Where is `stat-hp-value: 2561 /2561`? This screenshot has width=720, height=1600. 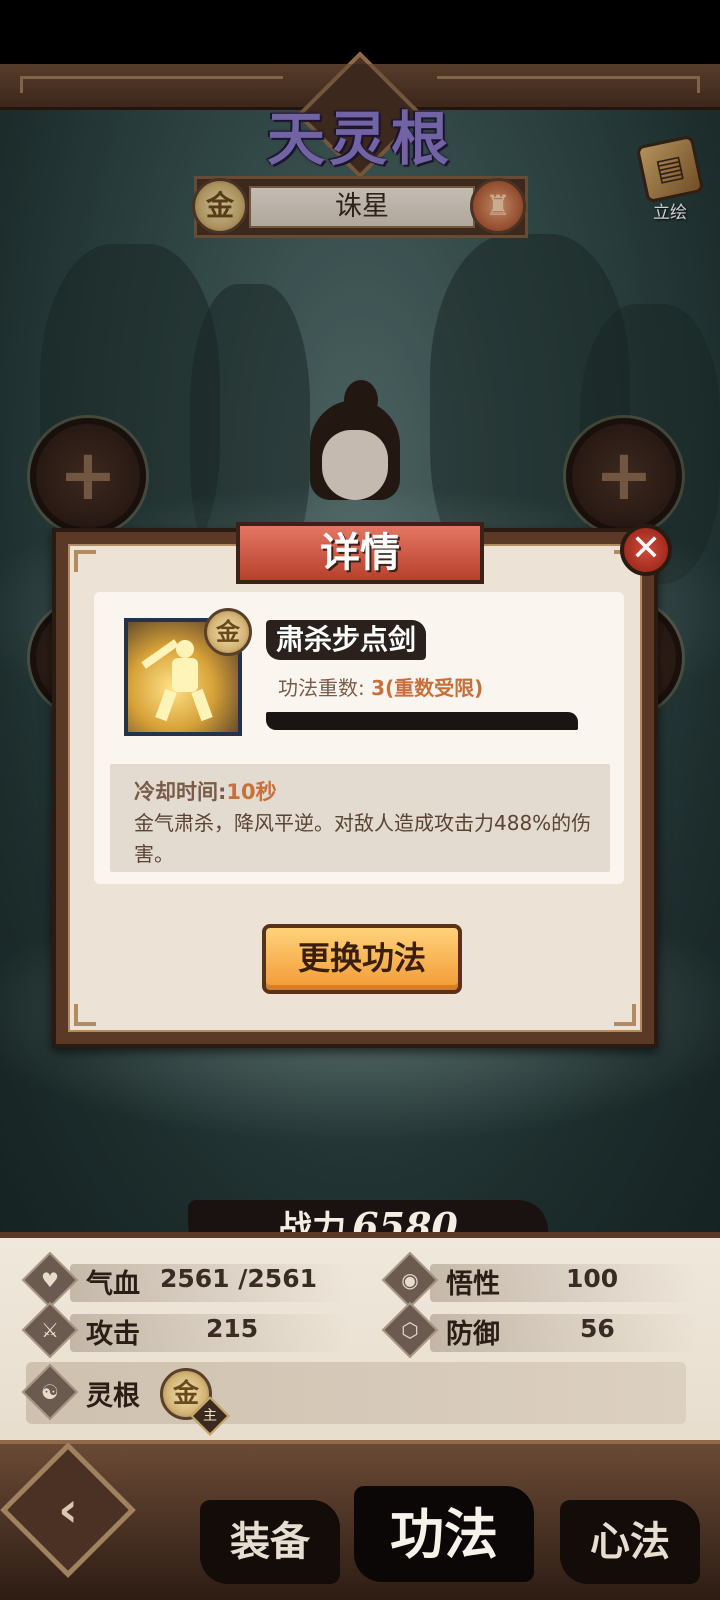 stat-hp-value: 2561 /2561 is located at coordinates (238, 1278).